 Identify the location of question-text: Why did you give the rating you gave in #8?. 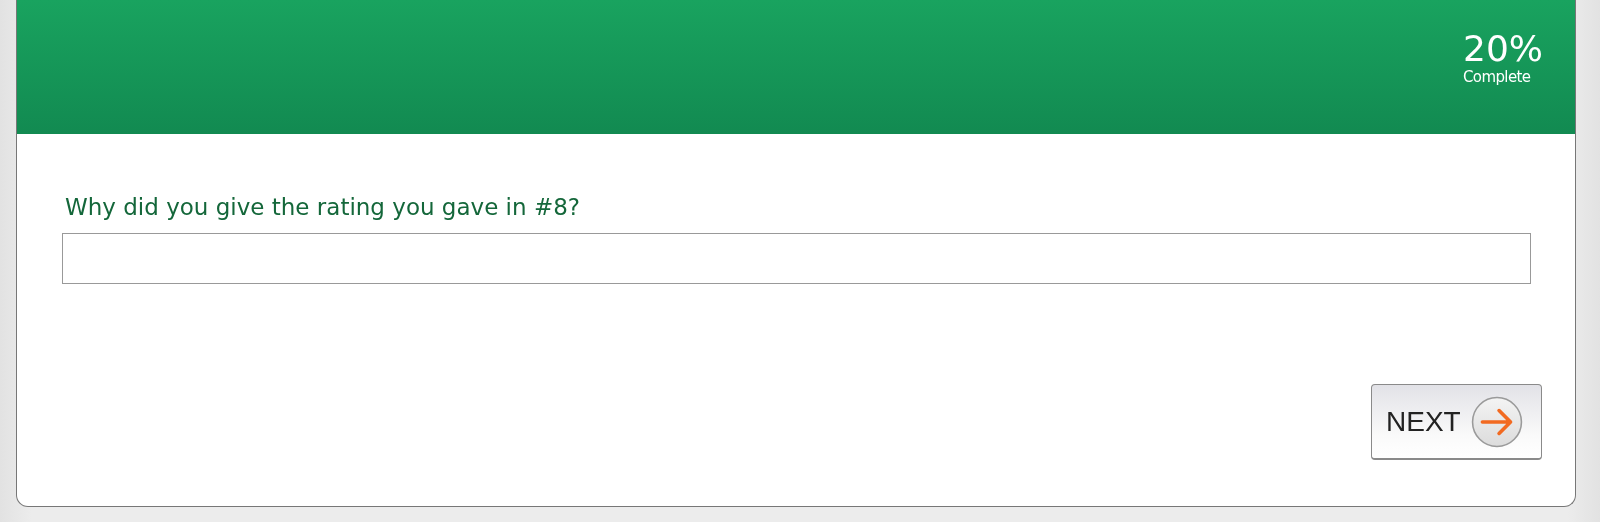
(323, 207).